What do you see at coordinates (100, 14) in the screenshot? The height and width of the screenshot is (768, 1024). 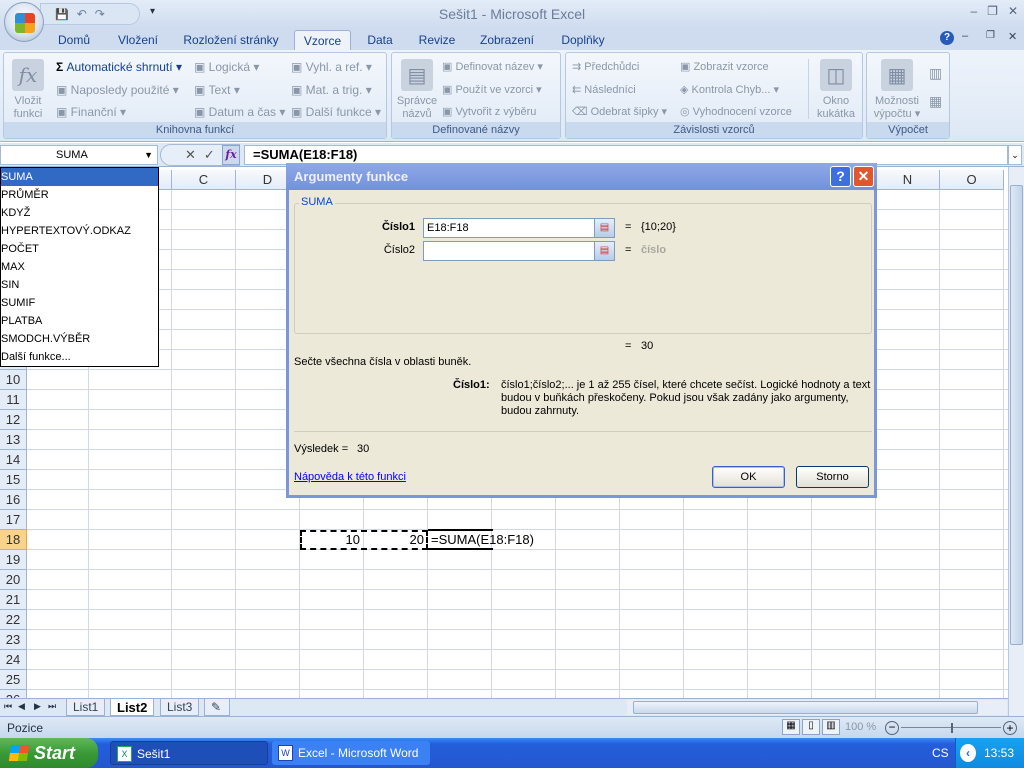 I see `redo-icon: ↷` at bounding box center [100, 14].